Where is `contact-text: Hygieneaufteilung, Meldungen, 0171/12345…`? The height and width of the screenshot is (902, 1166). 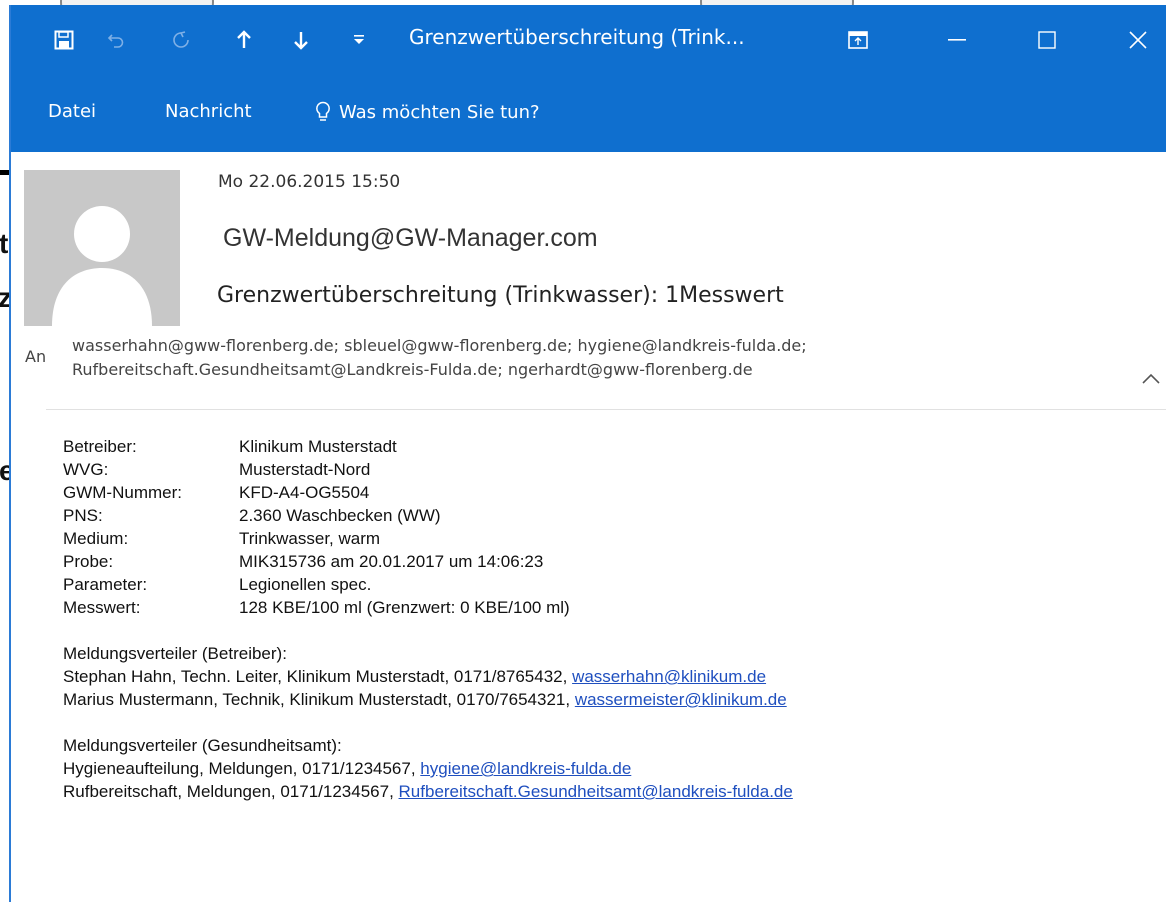
contact-text: Hygieneaufteilung, Meldungen, 0171/12345… is located at coordinates (242, 768).